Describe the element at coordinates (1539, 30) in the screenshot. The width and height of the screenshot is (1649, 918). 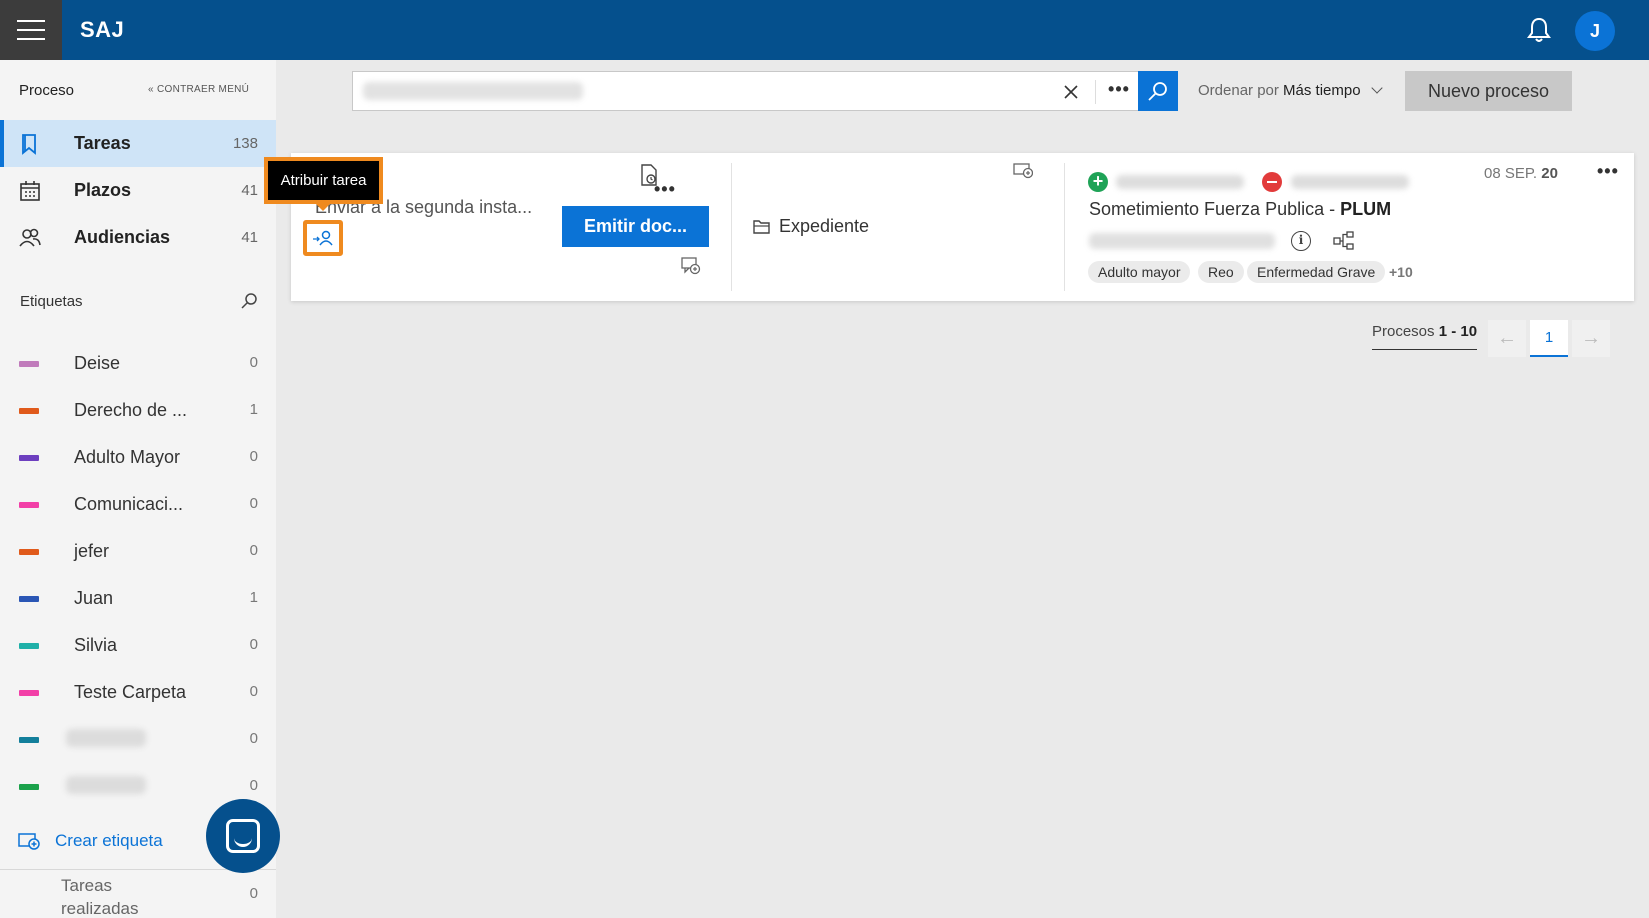
I see `bell-icon` at that location.